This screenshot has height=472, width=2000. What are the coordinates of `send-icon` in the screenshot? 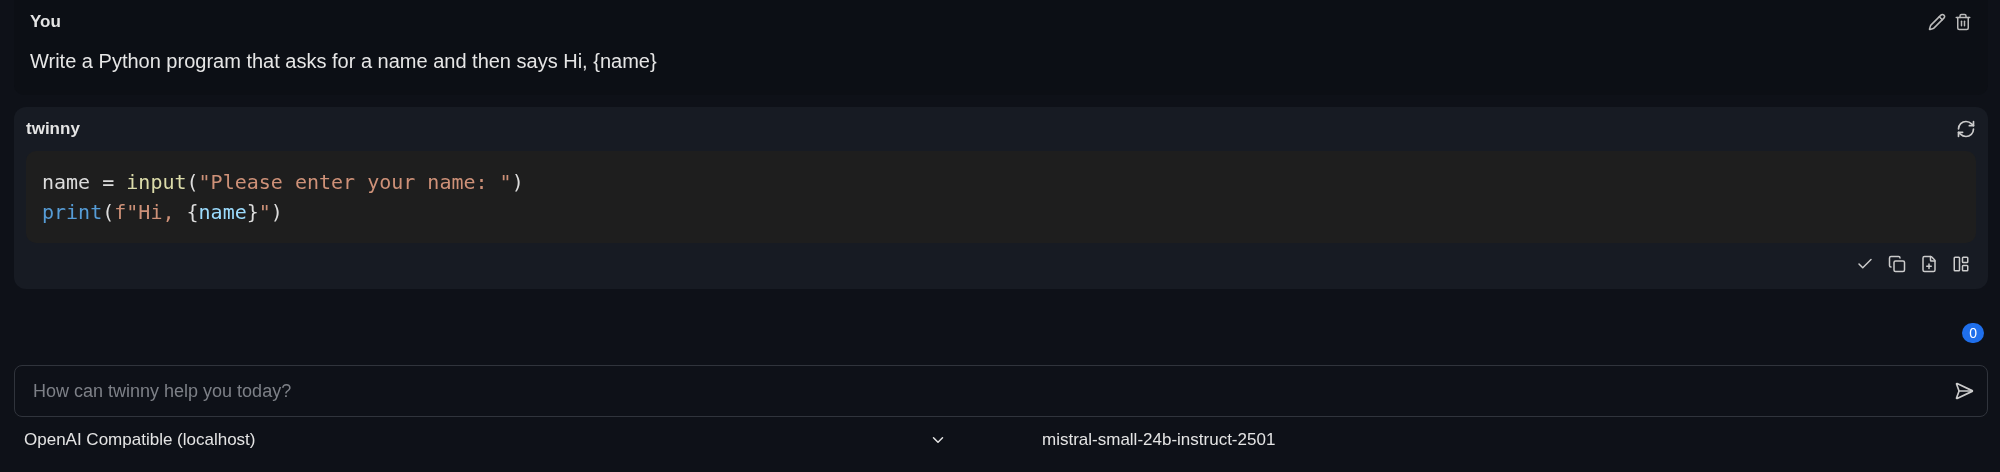 It's located at (1964, 391).